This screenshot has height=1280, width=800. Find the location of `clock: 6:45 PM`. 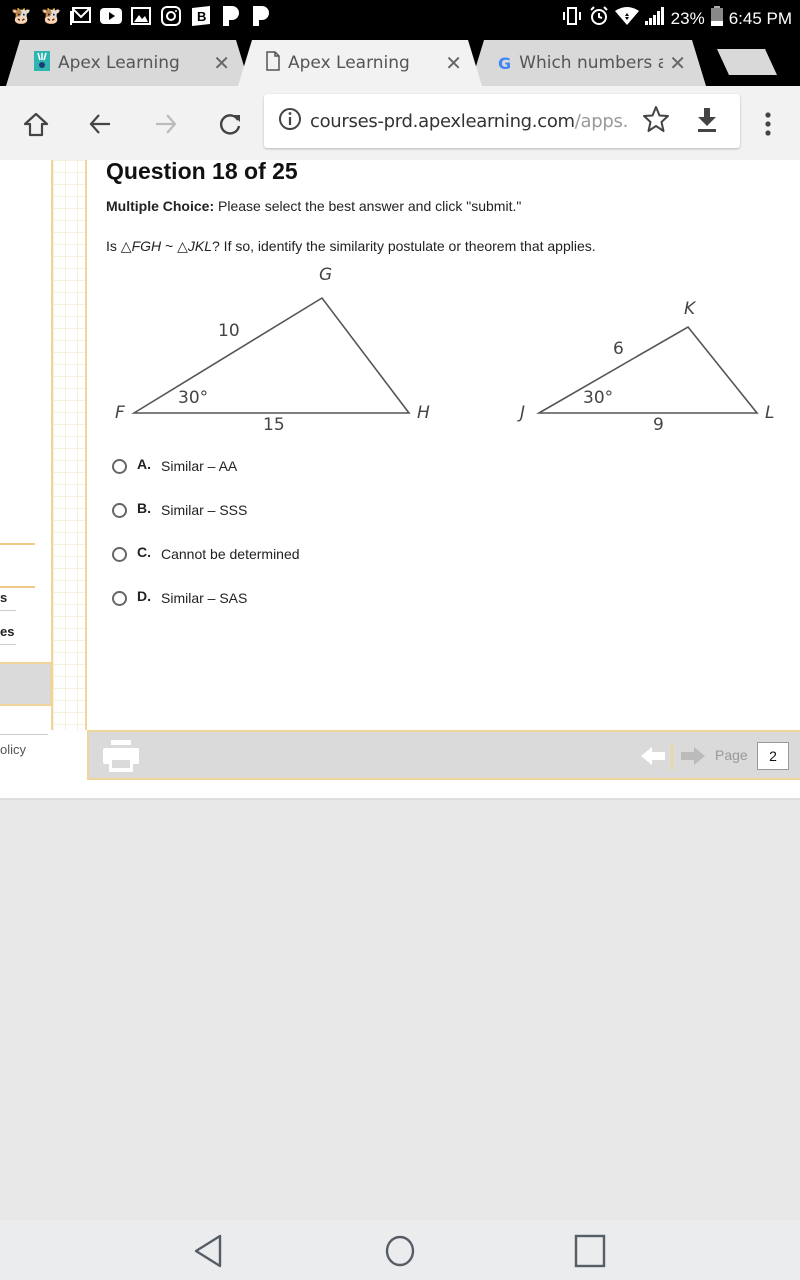

clock: 6:45 PM is located at coordinates (760, 18).